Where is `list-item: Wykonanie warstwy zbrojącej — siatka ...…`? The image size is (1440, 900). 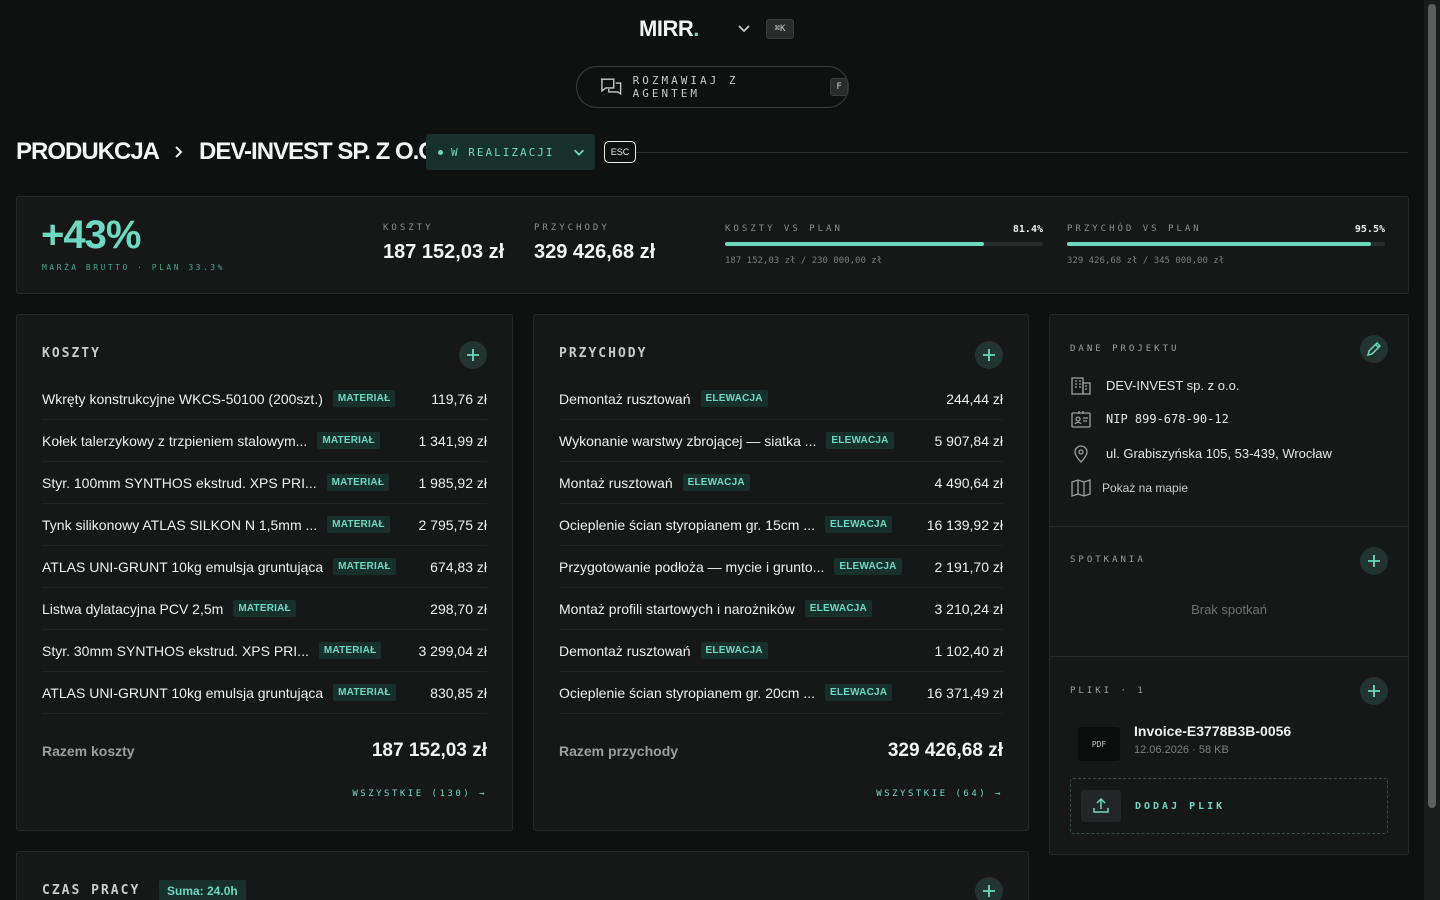 list-item: Wykonanie warstwy zbrojącej — siatka ...… is located at coordinates (781, 441).